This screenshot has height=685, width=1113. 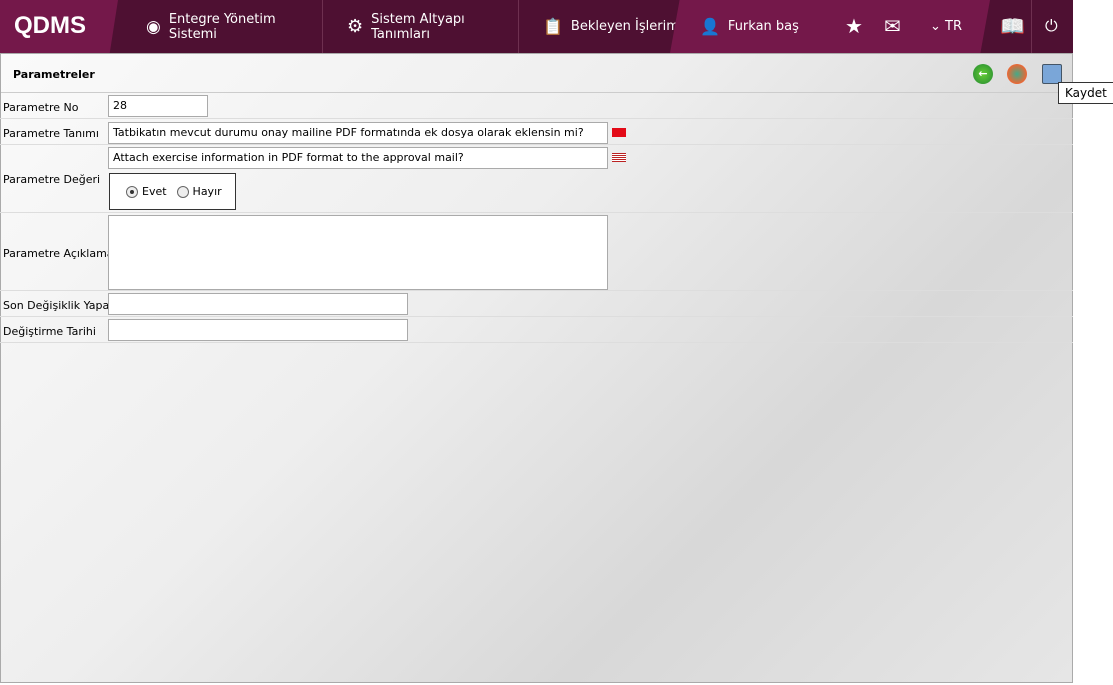 What do you see at coordinates (258, 304) in the screenshot?
I see `modified-by-input` at bounding box center [258, 304].